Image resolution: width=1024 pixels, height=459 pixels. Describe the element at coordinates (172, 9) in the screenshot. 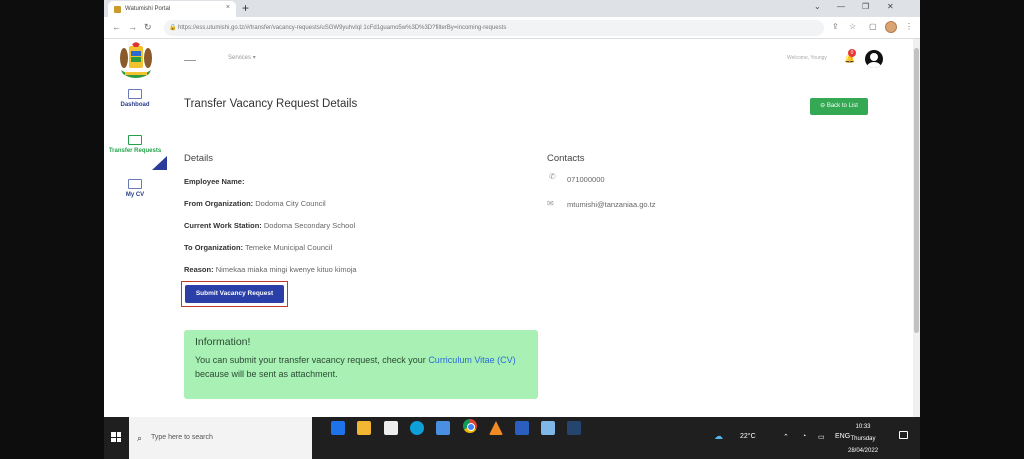

I see `browser-tab: Watumishi Portal ×` at that location.